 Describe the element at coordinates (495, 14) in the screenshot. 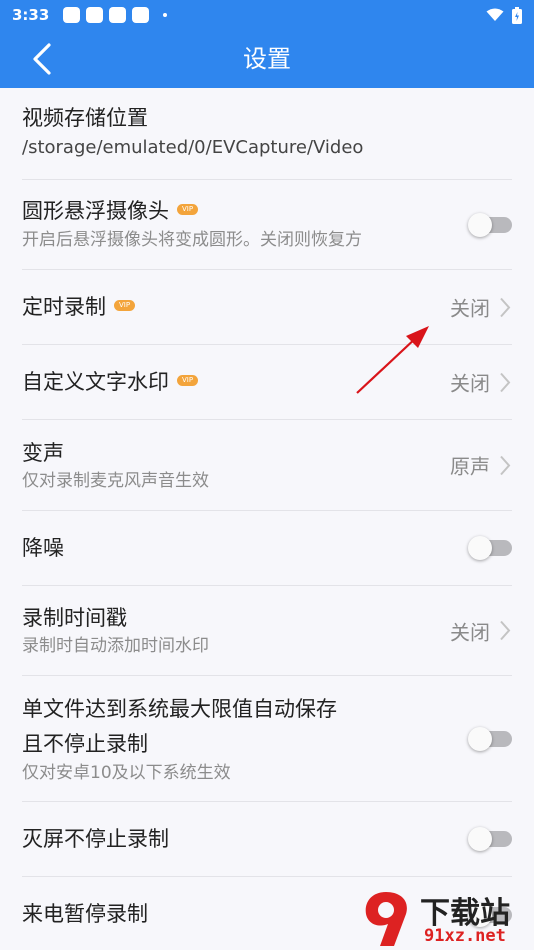

I see `wifi-icon` at that location.